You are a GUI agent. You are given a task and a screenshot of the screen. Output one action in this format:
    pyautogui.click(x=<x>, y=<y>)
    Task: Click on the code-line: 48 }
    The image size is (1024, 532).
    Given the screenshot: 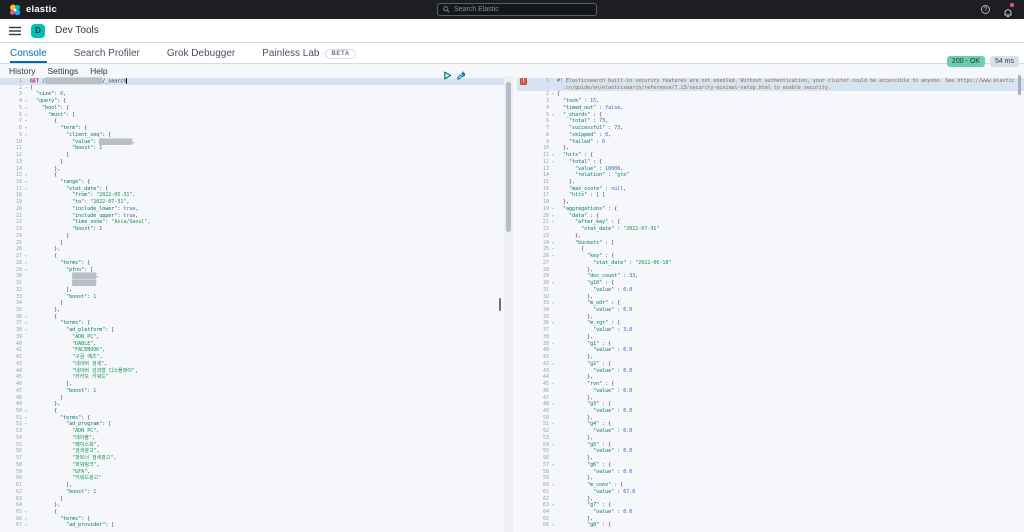 What is the action you would take?
    pyautogui.click(x=252, y=398)
    